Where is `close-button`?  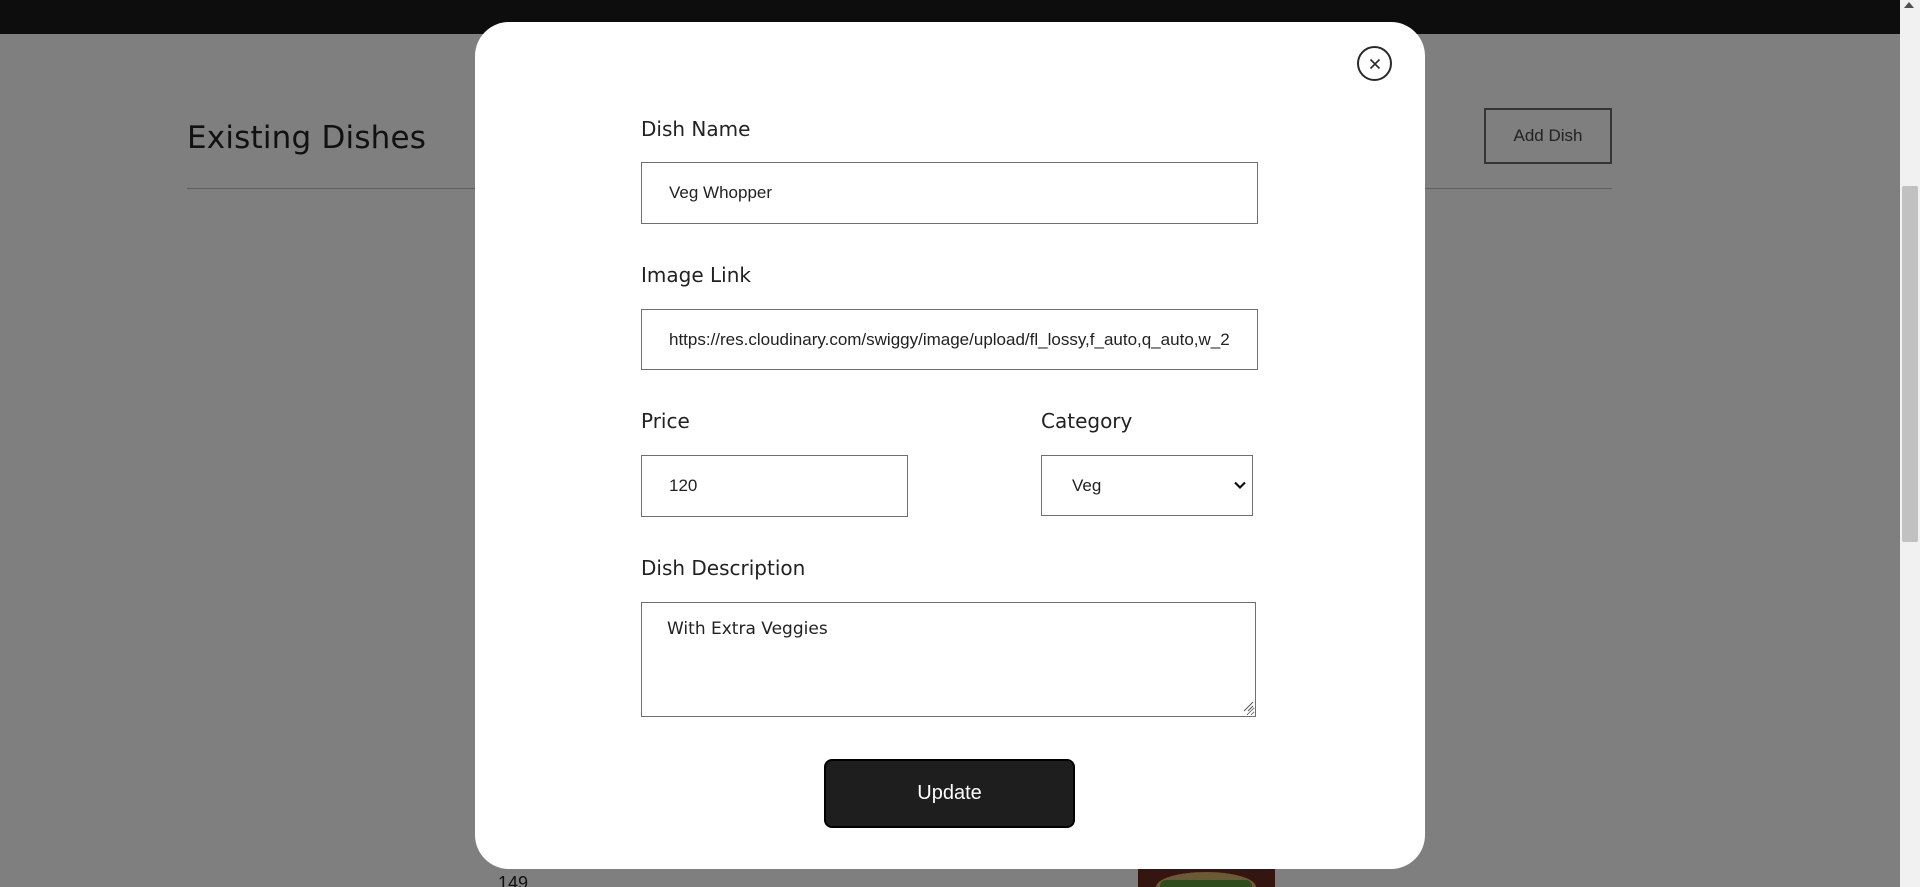 close-button is located at coordinates (1374, 63).